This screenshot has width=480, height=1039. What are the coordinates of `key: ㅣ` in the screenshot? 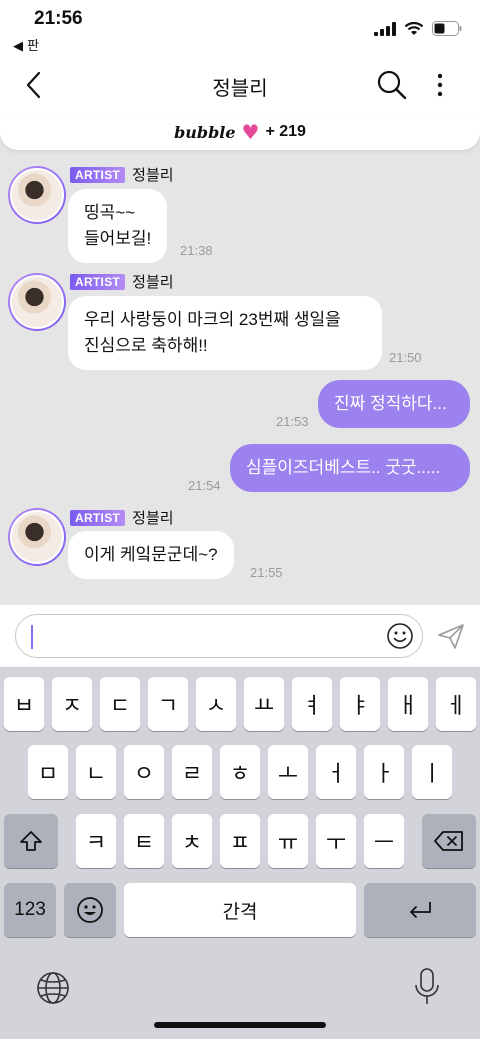 It's located at (432, 772).